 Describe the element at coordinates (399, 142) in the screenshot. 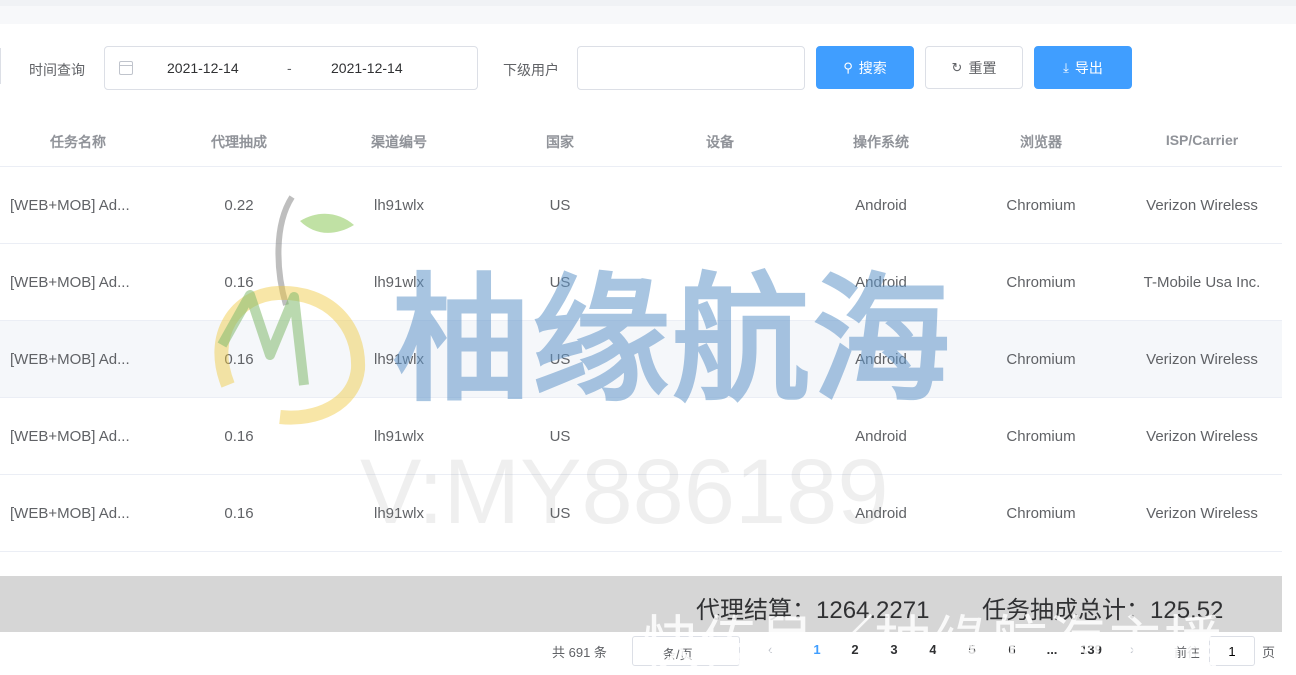

I see `column-header-channel: 渠道编号` at that location.